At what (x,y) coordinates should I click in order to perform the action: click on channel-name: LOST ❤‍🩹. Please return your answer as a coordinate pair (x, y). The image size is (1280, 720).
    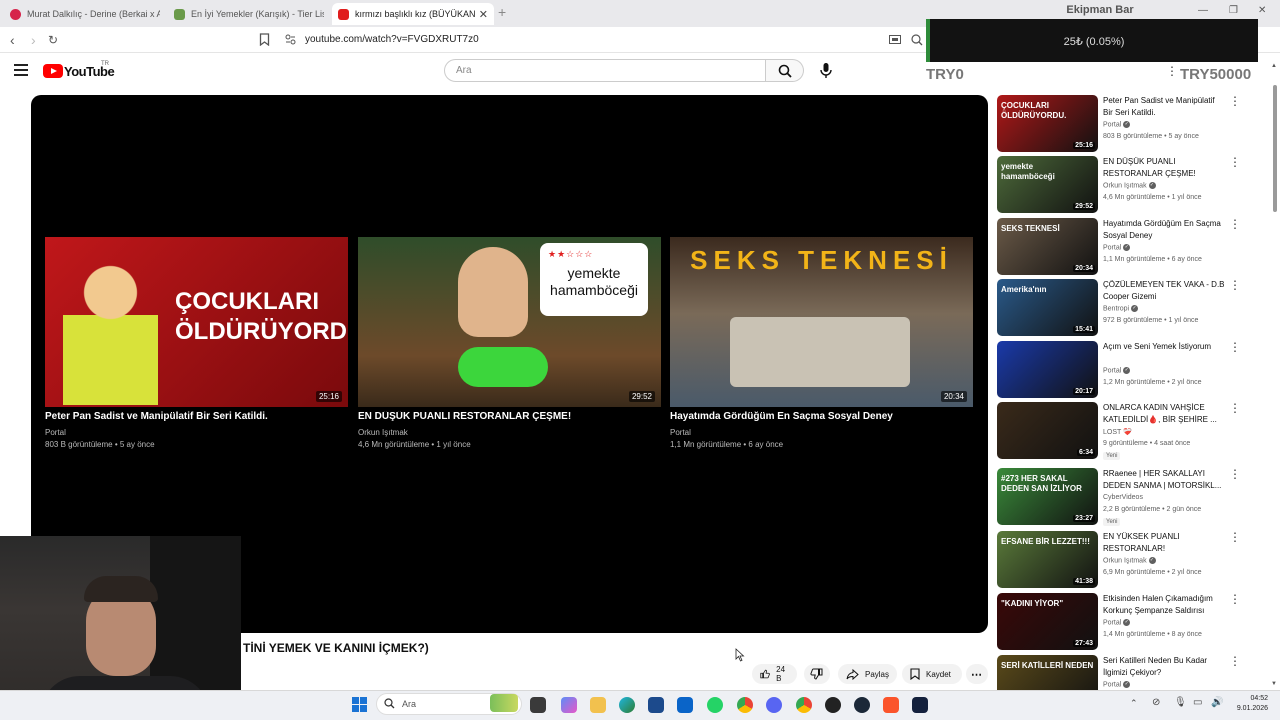
    Looking at the image, I should click on (1117, 432).